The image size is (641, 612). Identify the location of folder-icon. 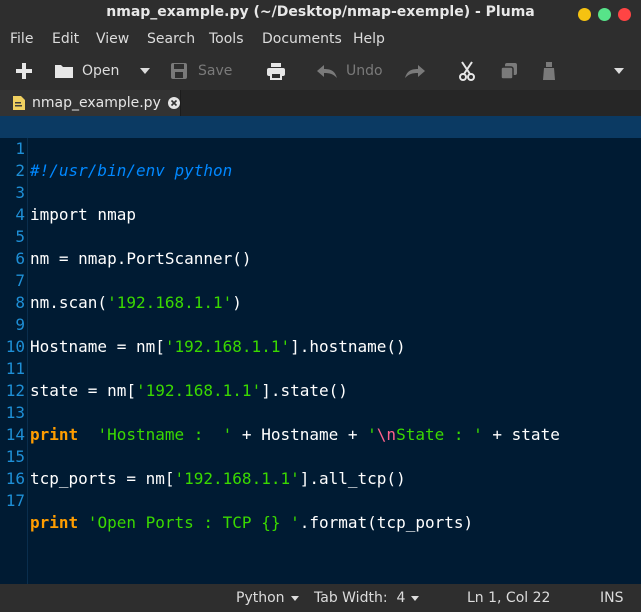
(64, 71).